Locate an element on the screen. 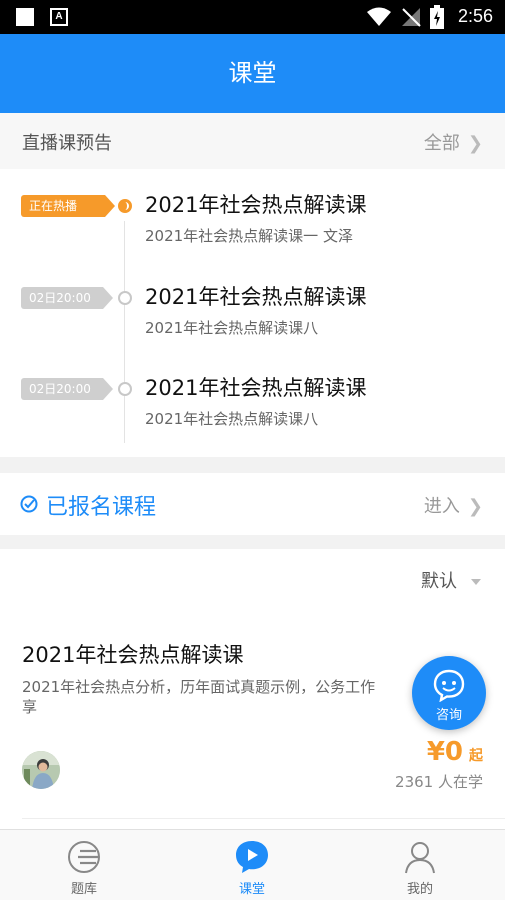 This screenshot has height=900, width=505. battery-charging-icon is located at coordinates (437, 17).